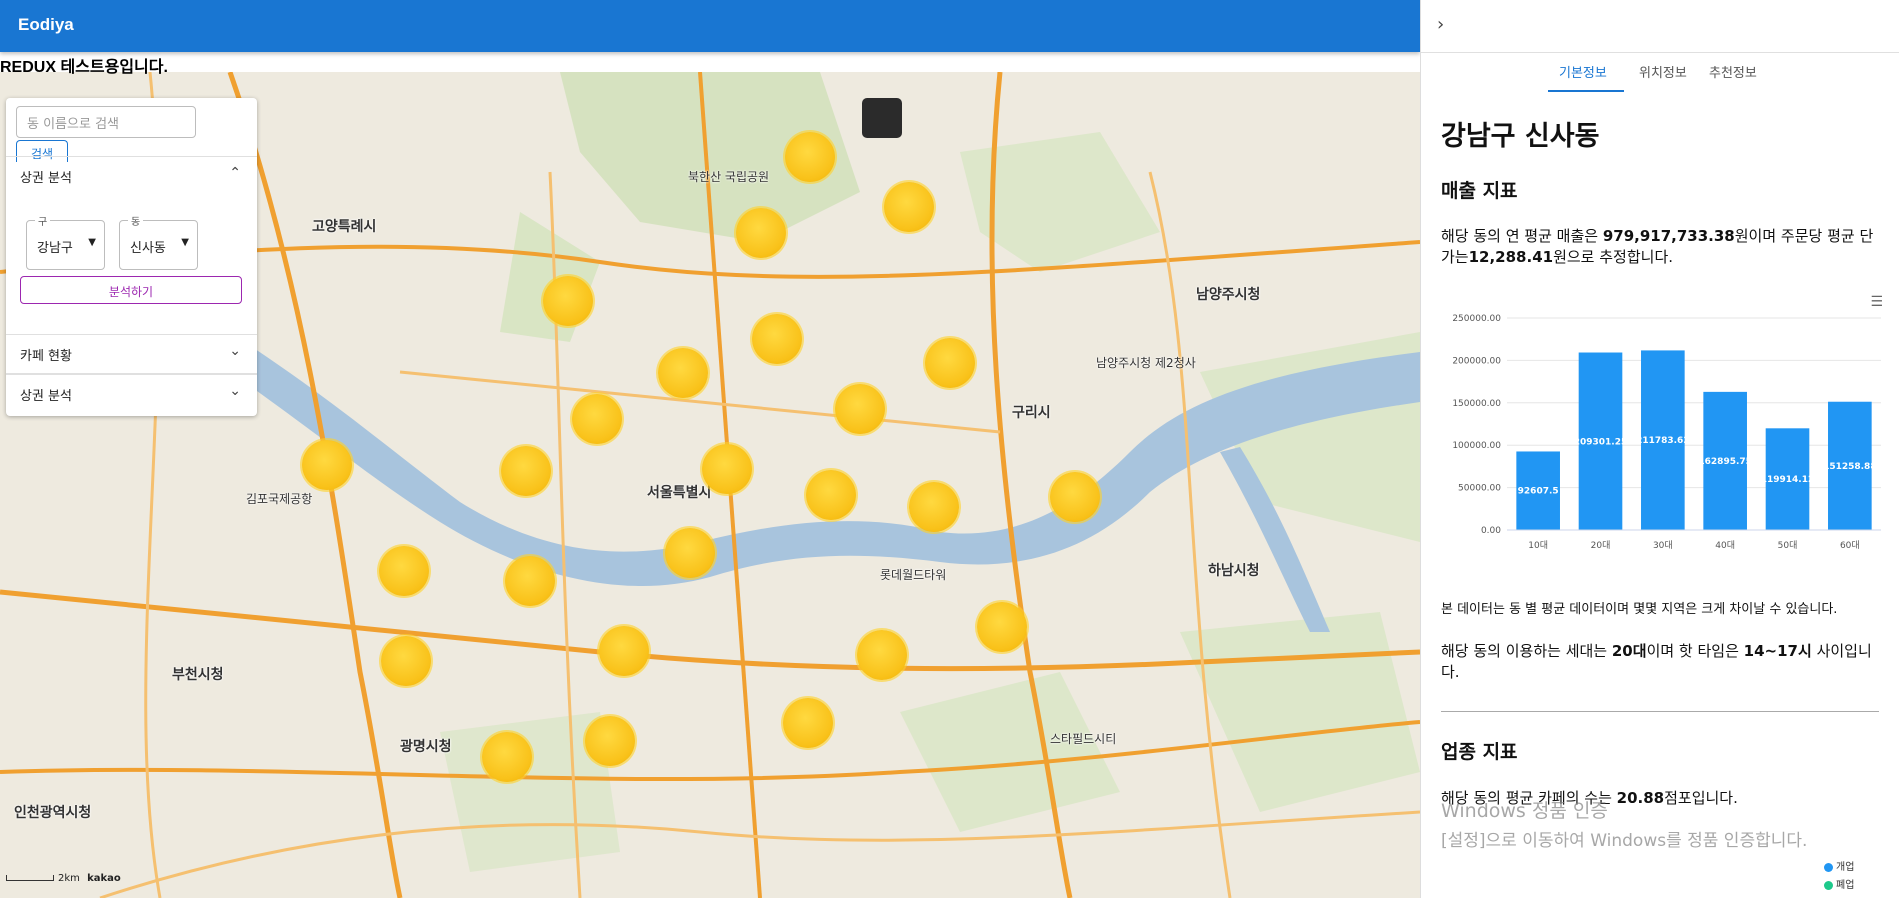  I want to click on map-label: 부천시청, so click(198, 675).